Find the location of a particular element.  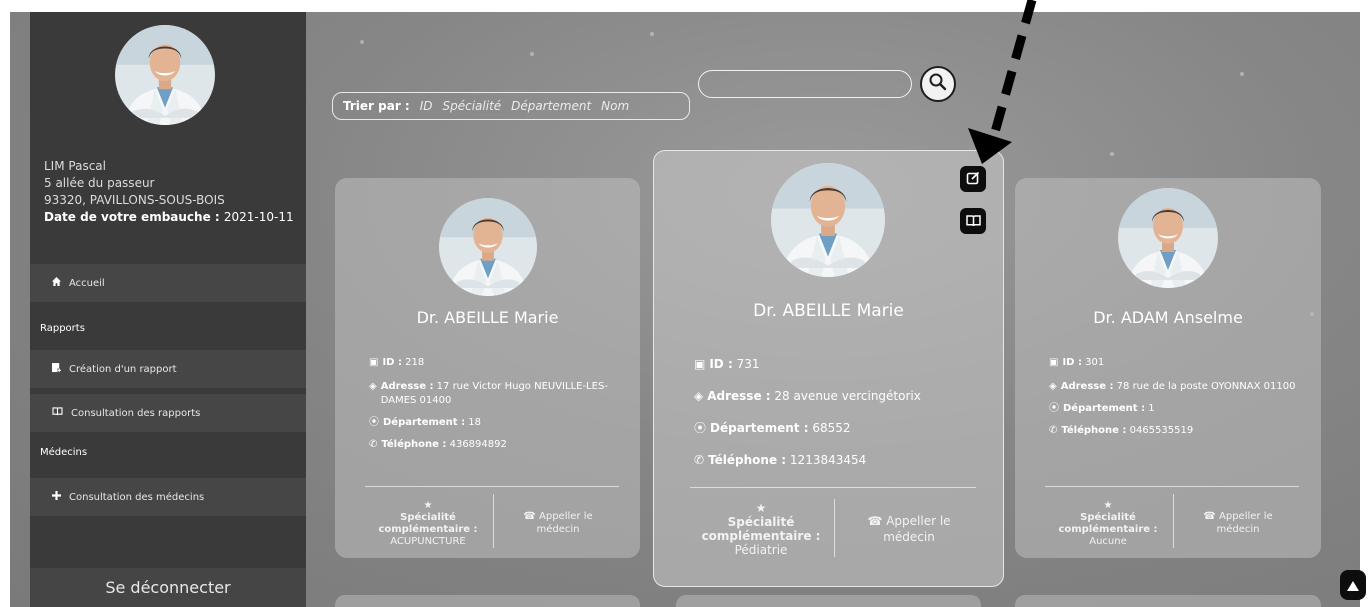

nav-create-report: Création d'un rapport is located at coordinates (168, 369).